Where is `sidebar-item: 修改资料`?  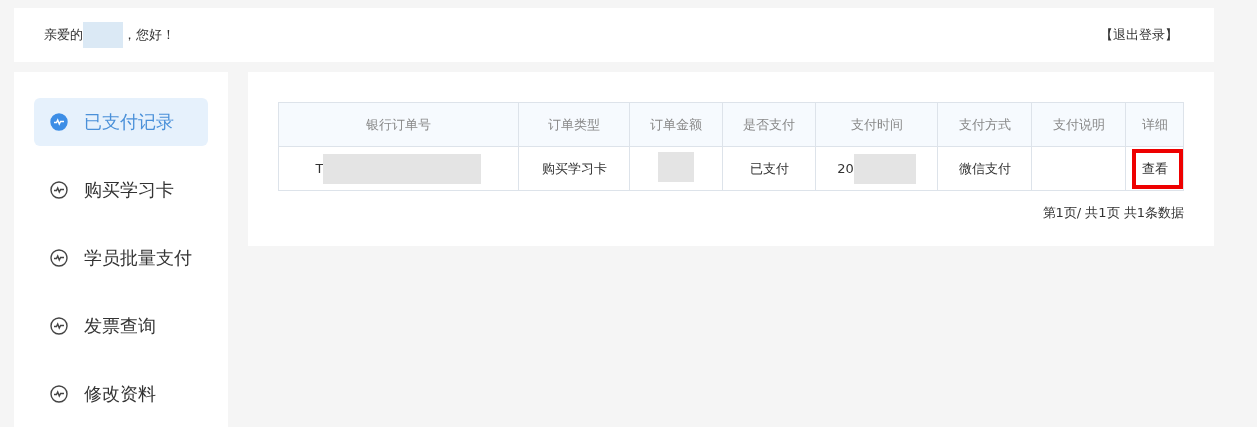
sidebar-item: 修改资料 is located at coordinates (121, 394).